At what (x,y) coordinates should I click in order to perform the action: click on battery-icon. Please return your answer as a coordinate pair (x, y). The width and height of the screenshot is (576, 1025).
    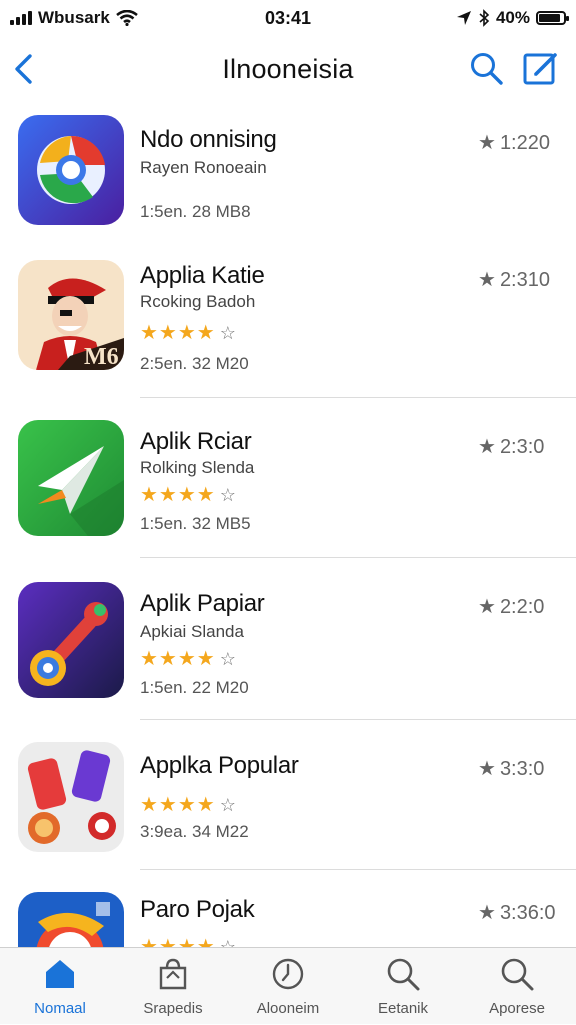
    Looking at the image, I should click on (552, 18).